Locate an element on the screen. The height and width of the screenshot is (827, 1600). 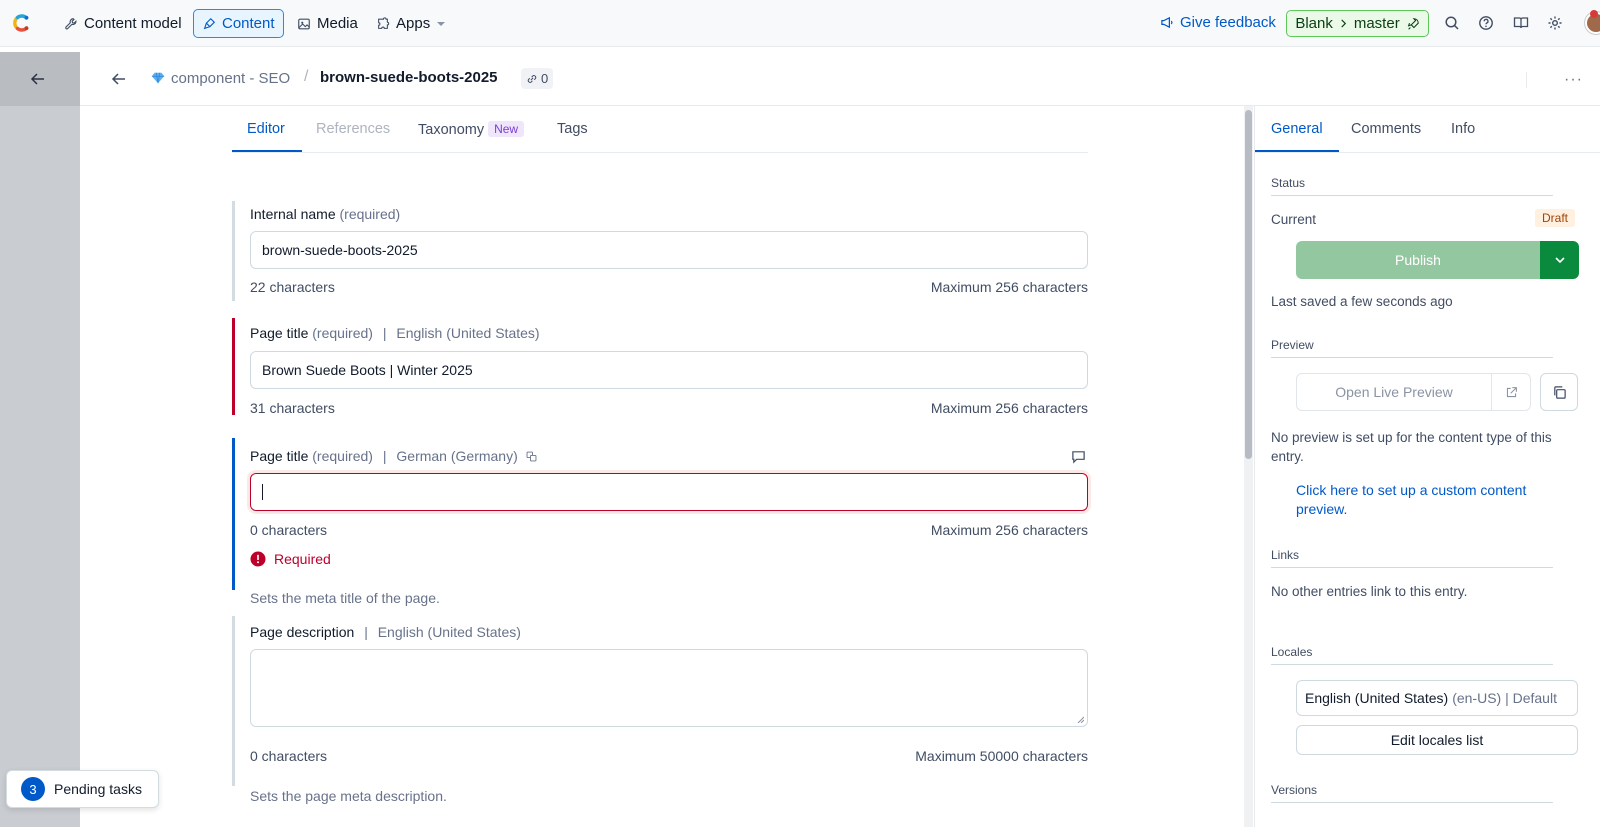
nav-apps: Apps is located at coordinates (411, 23).